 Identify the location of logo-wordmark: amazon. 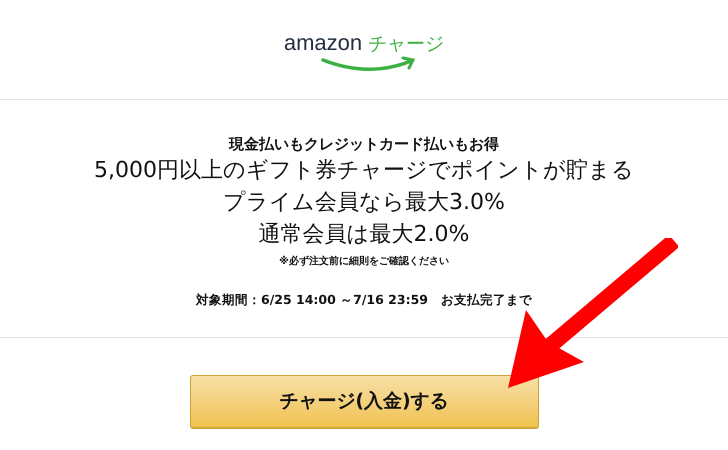
(323, 43).